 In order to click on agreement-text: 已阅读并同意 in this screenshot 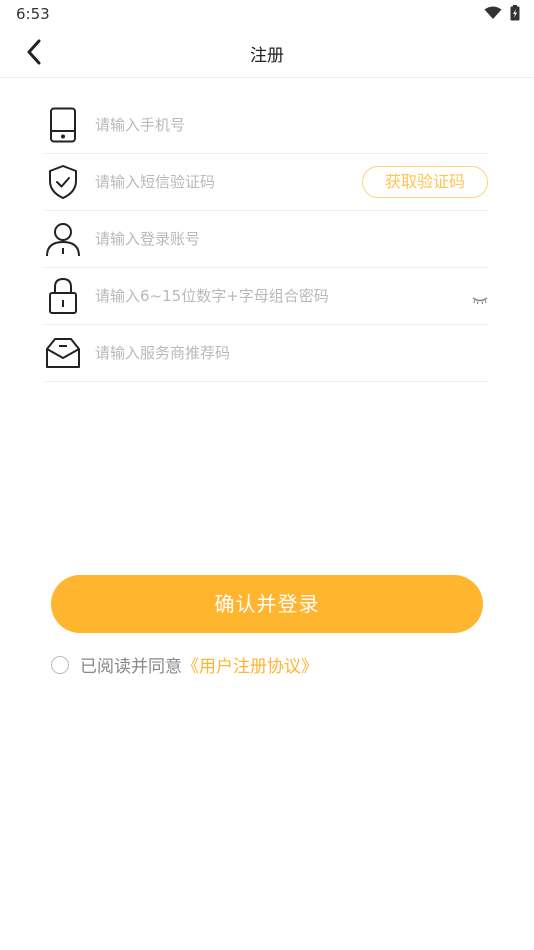, I will do `click(131, 667)`.